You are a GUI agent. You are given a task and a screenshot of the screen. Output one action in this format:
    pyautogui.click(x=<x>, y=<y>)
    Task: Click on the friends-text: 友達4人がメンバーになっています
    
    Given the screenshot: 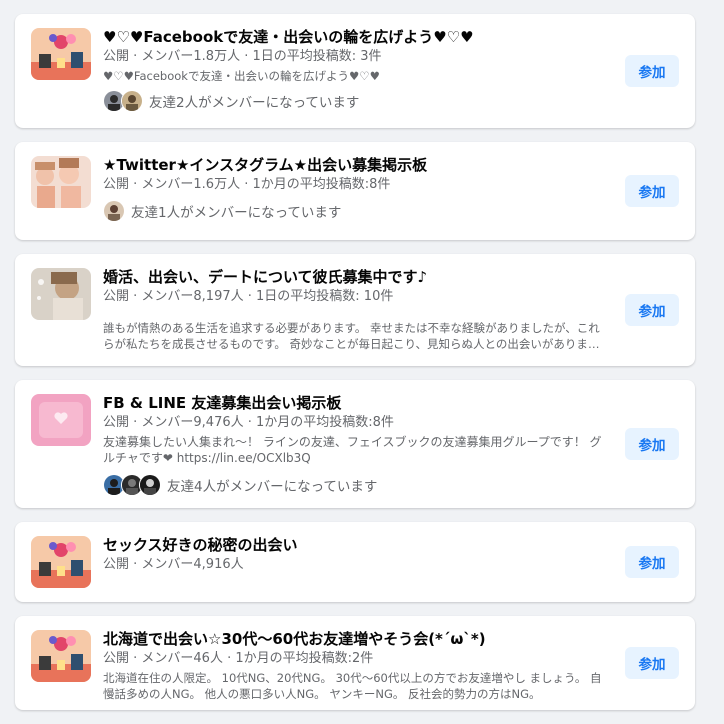 What is the action you would take?
    pyautogui.click(x=272, y=487)
    